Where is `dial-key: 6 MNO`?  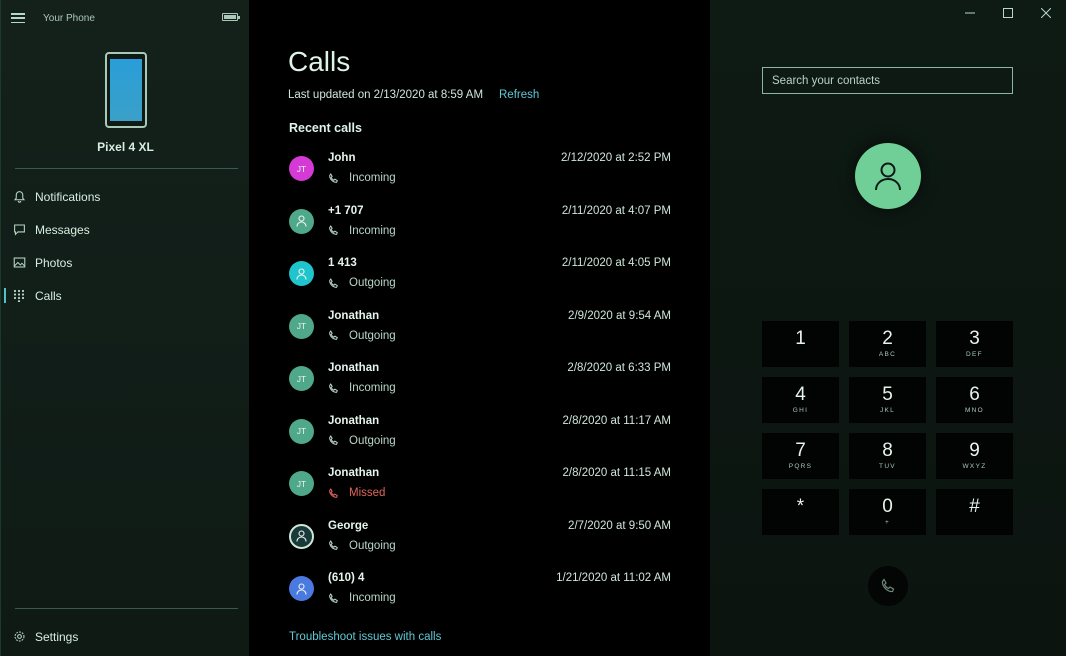 dial-key: 6 MNO is located at coordinates (974, 400).